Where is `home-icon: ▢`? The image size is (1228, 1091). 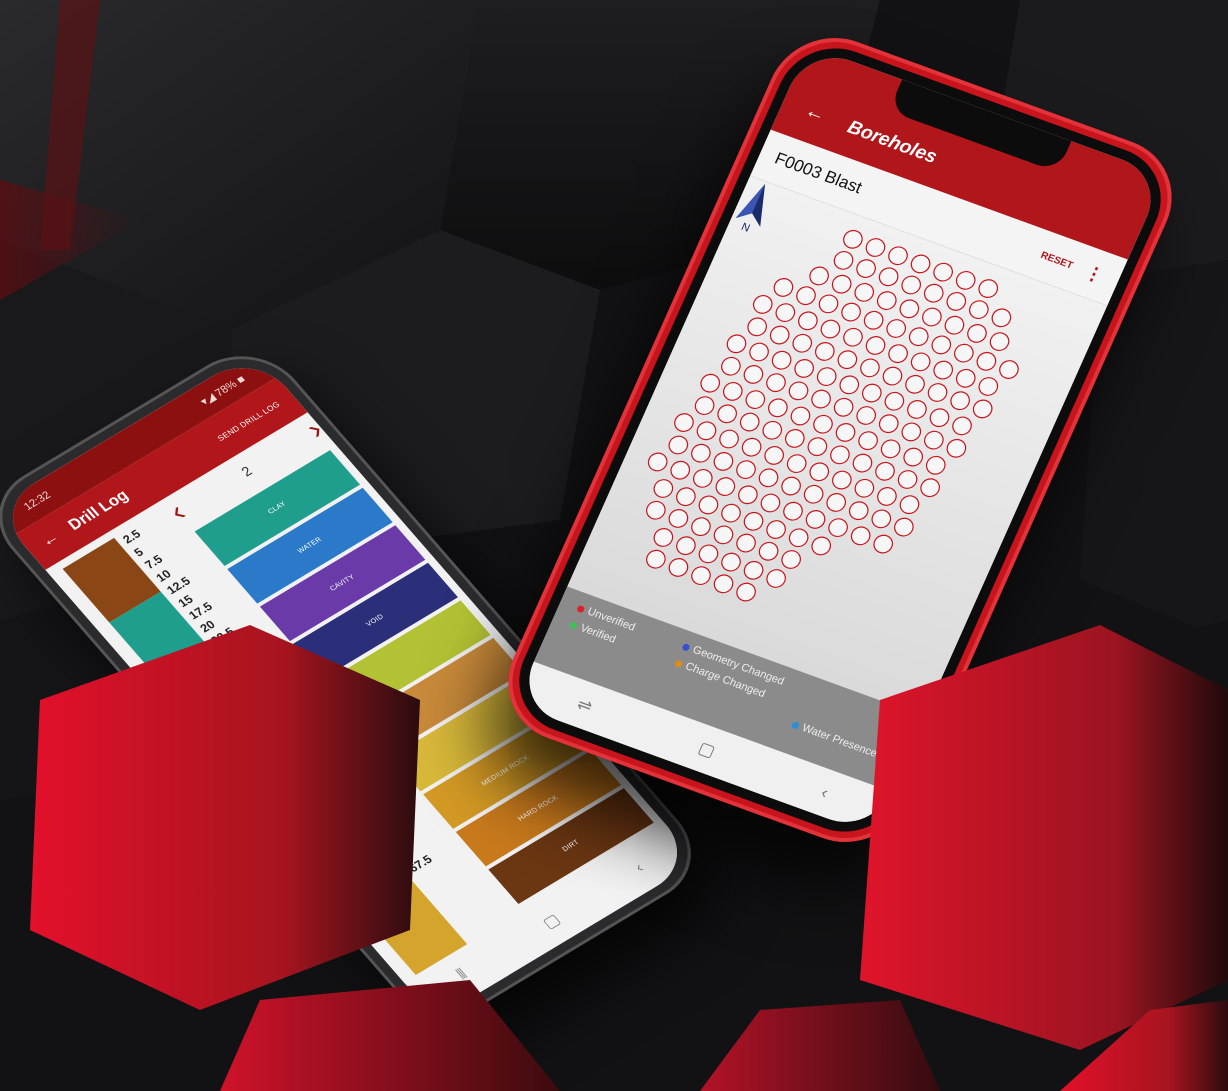 home-icon: ▢ is located at coordinates (551, 921).